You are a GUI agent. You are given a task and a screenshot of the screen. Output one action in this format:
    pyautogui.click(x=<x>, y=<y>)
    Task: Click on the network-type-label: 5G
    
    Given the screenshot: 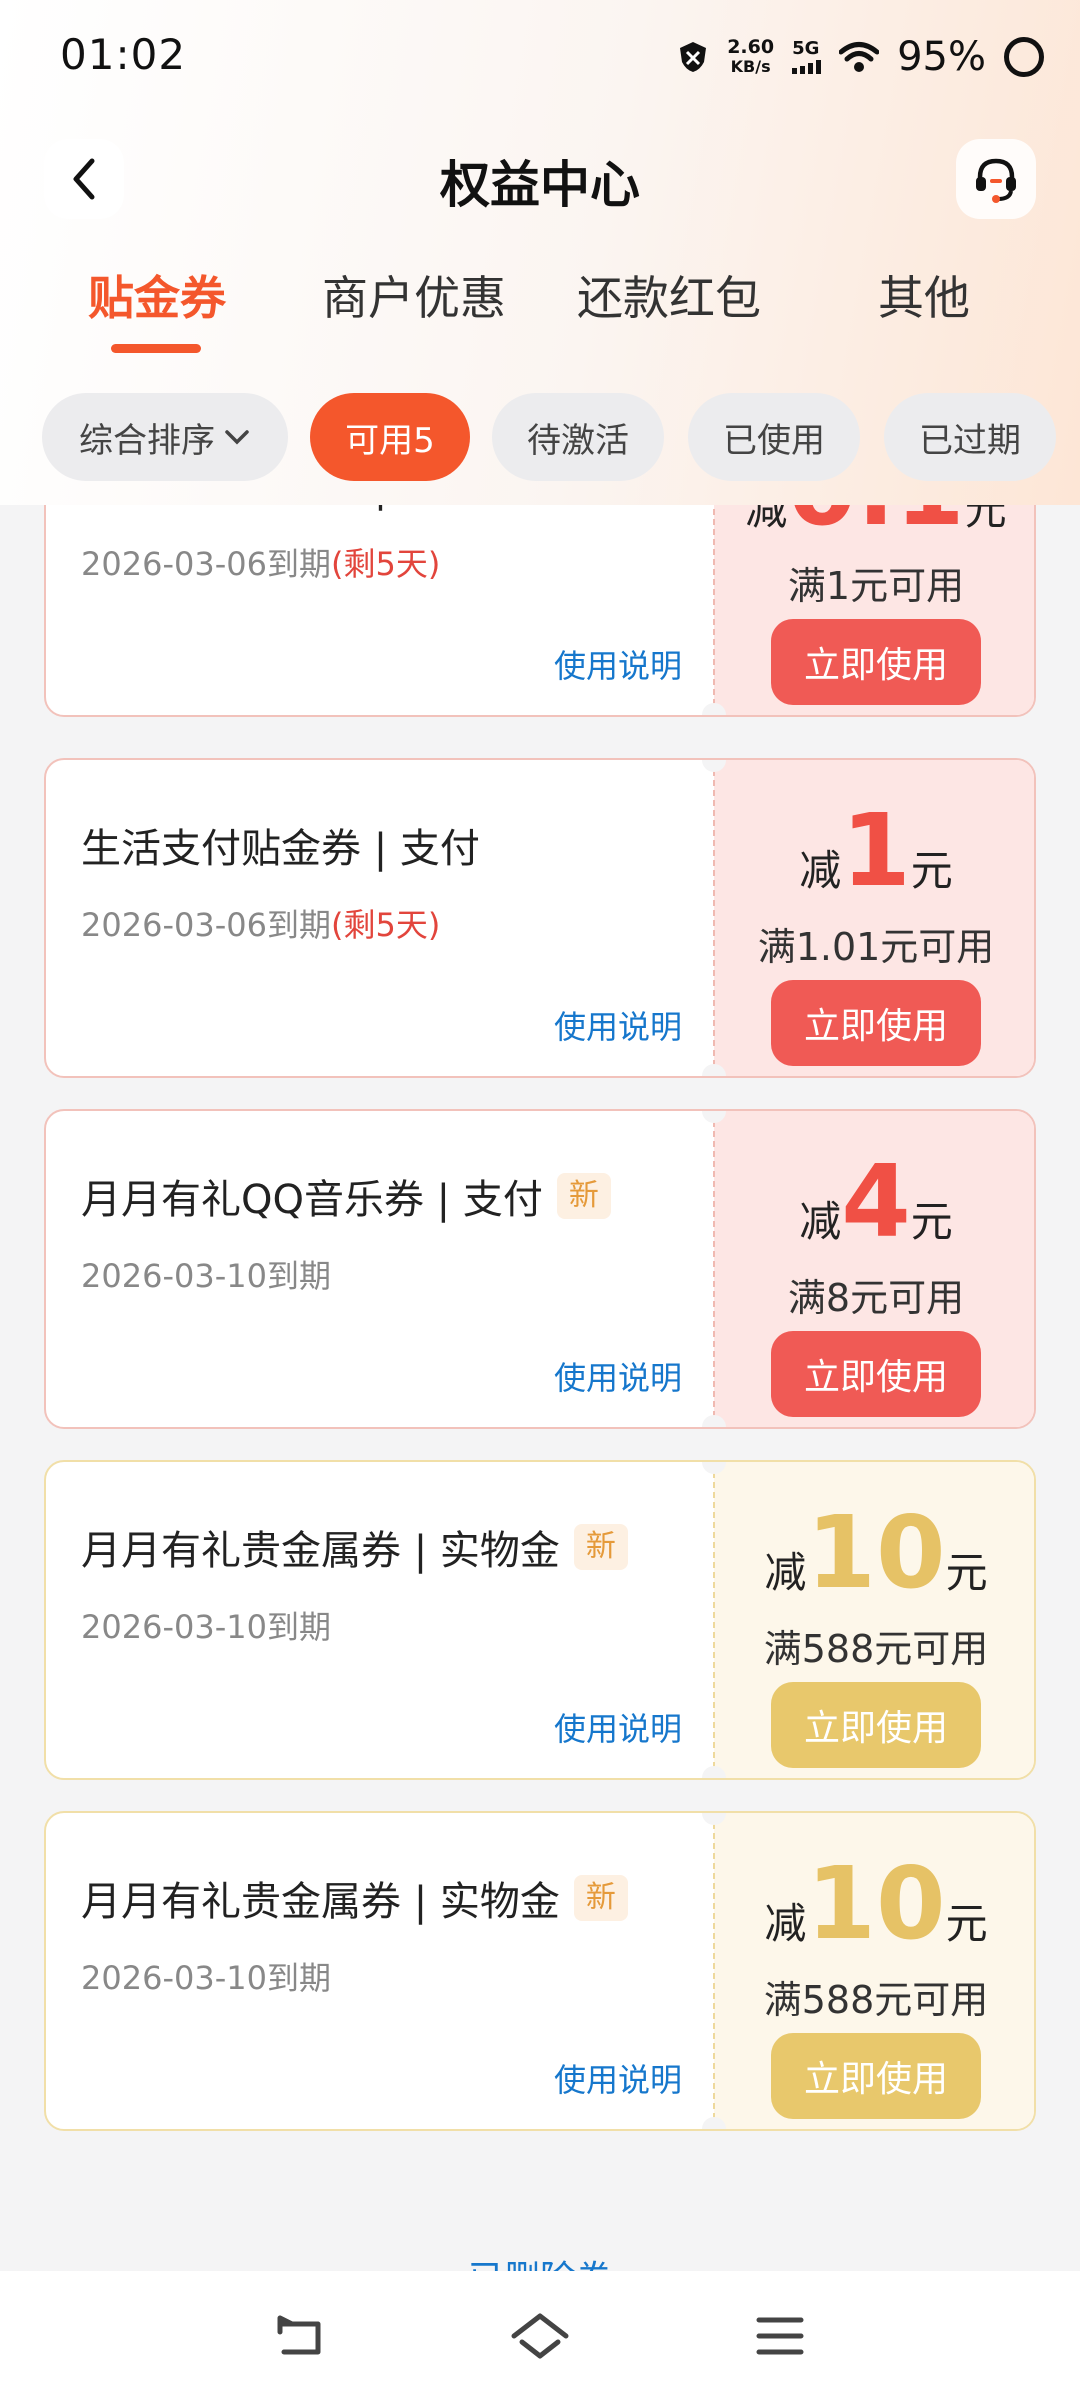 What is the action you would take?
    pyautogui.click(x=806, y=48)
    